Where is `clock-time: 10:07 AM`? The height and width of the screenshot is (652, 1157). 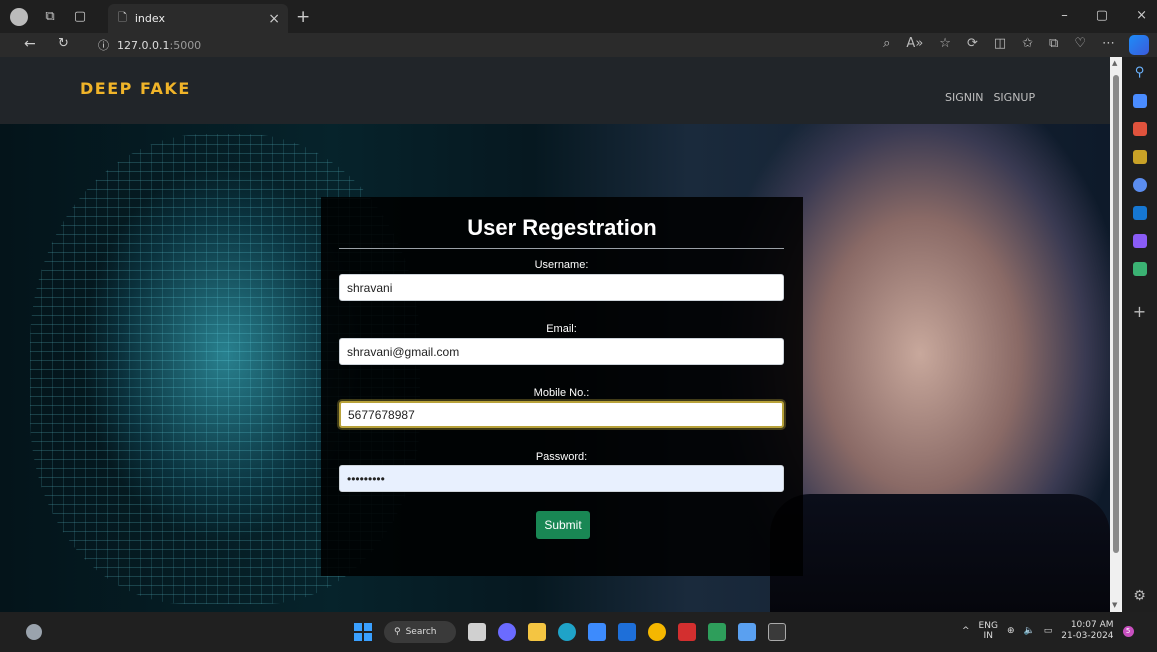 clock-time: 10:07 AM is located at coordinates (1092, 625).